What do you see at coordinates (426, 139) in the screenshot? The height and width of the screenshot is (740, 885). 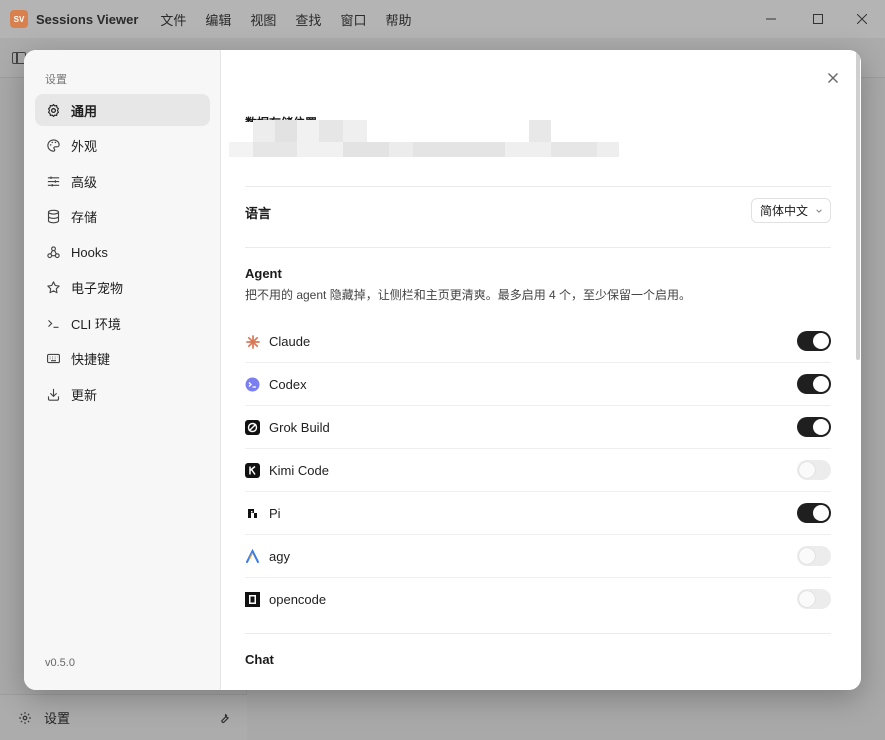 I see `storage-path-redacted` at bounding box center [426, 139].